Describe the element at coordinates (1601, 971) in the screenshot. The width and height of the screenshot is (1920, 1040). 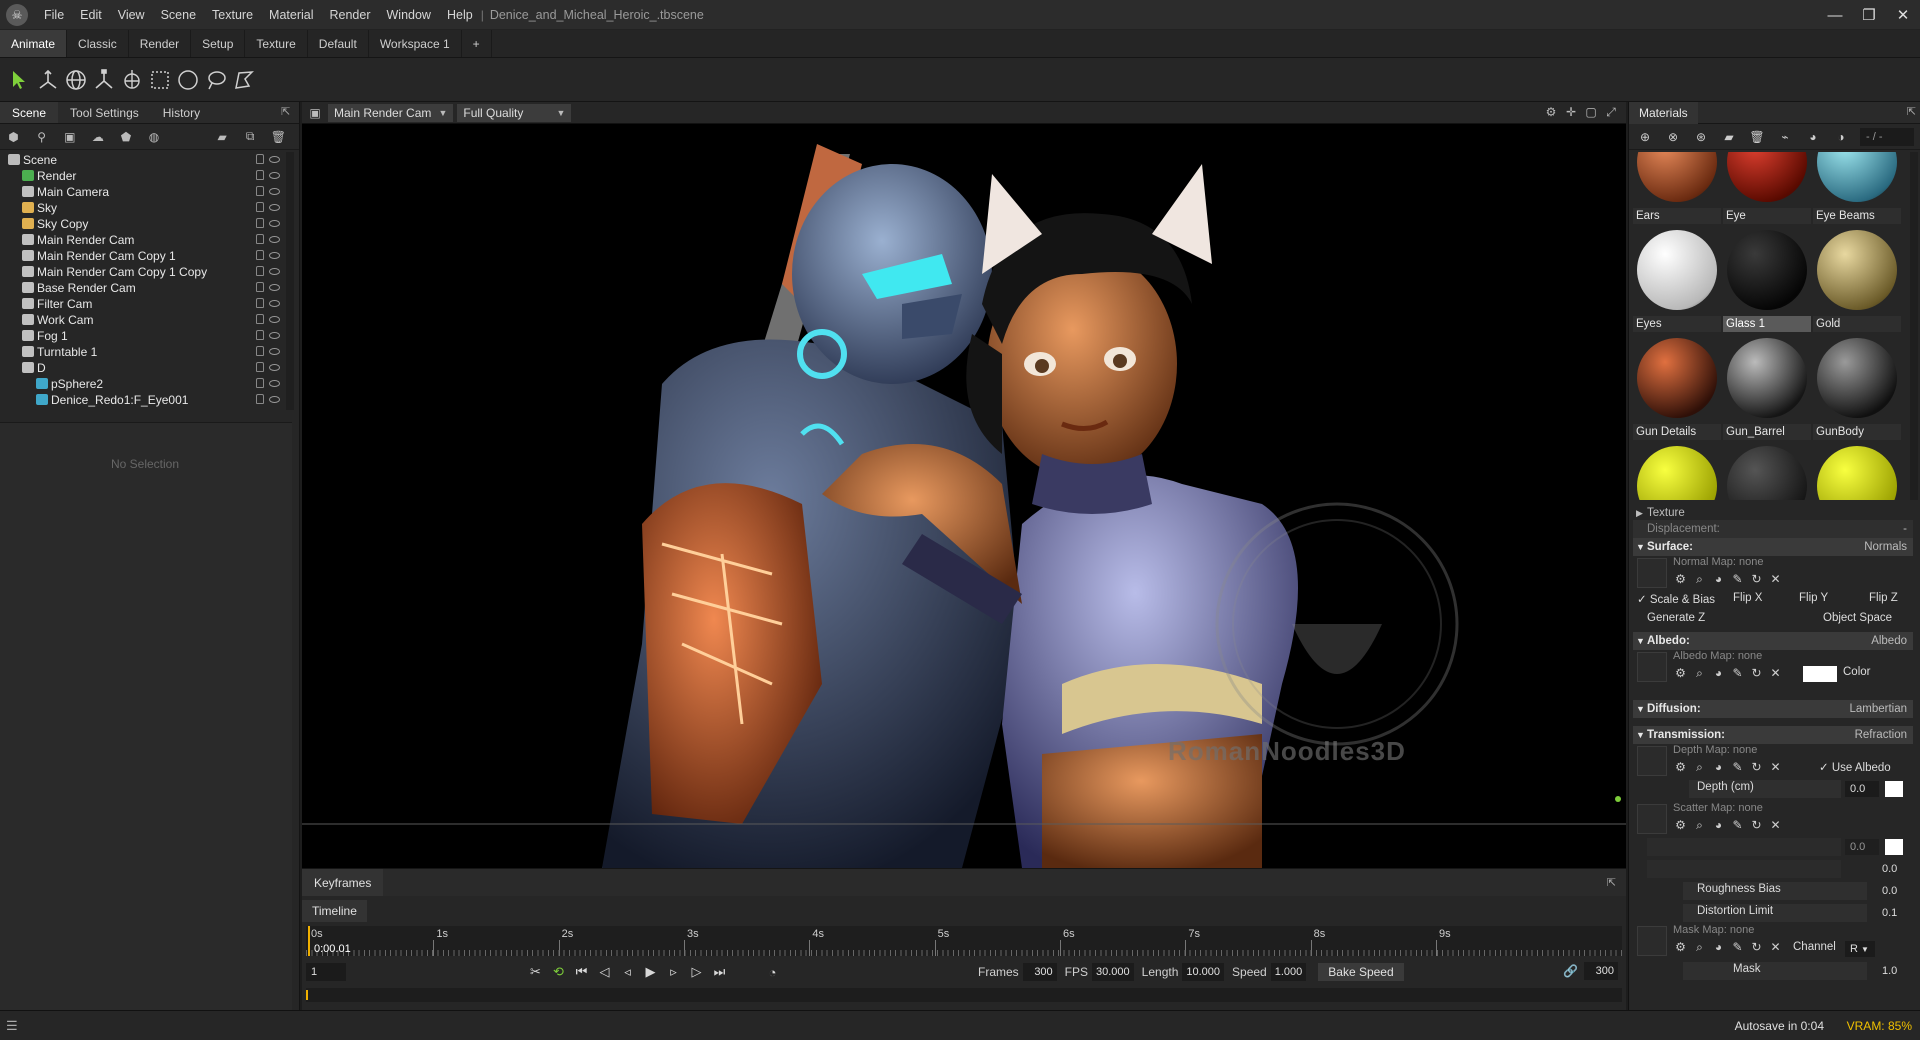
I see `end-frame-input: 300` at that location.